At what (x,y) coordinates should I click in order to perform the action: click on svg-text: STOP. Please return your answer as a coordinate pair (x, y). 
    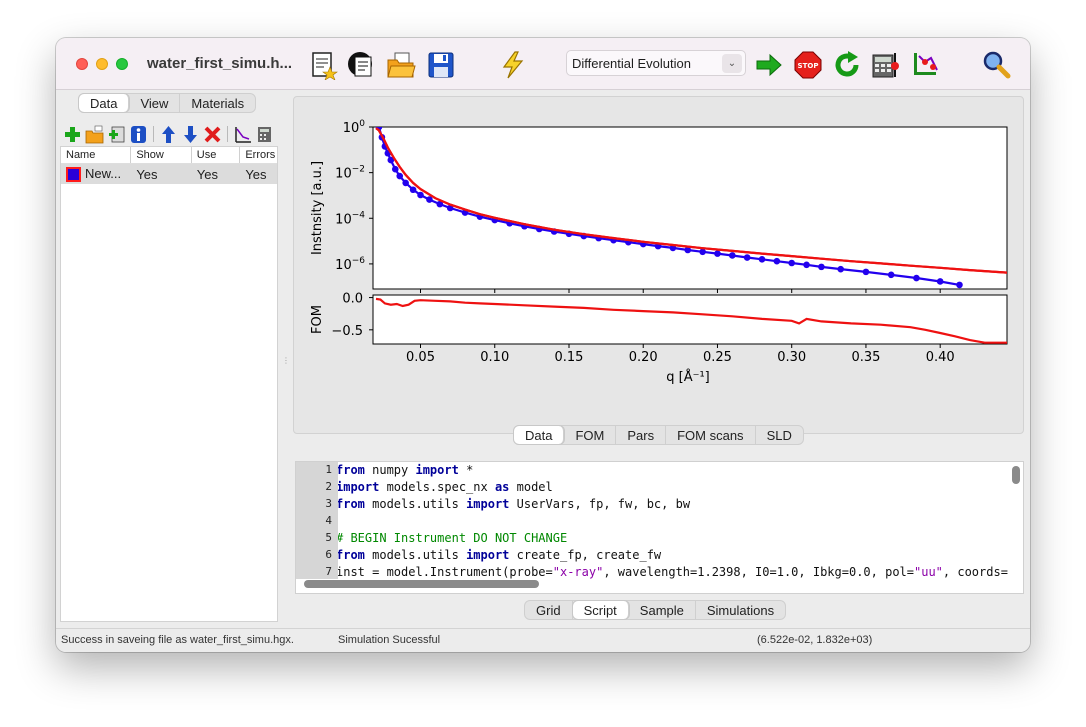
    Looking at the image, I should click on (808, 66).